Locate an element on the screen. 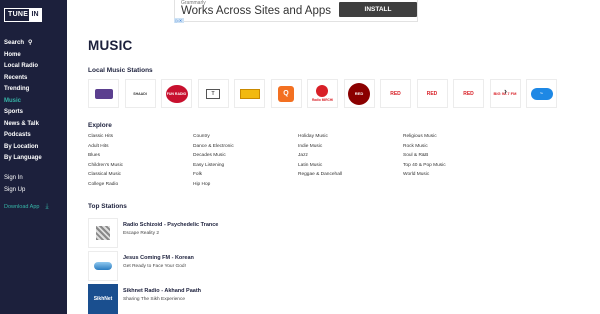 The width and height of the screenshot is (600, 314). account-nav: Sign In Sign Up is located at coordinates (14, 184).